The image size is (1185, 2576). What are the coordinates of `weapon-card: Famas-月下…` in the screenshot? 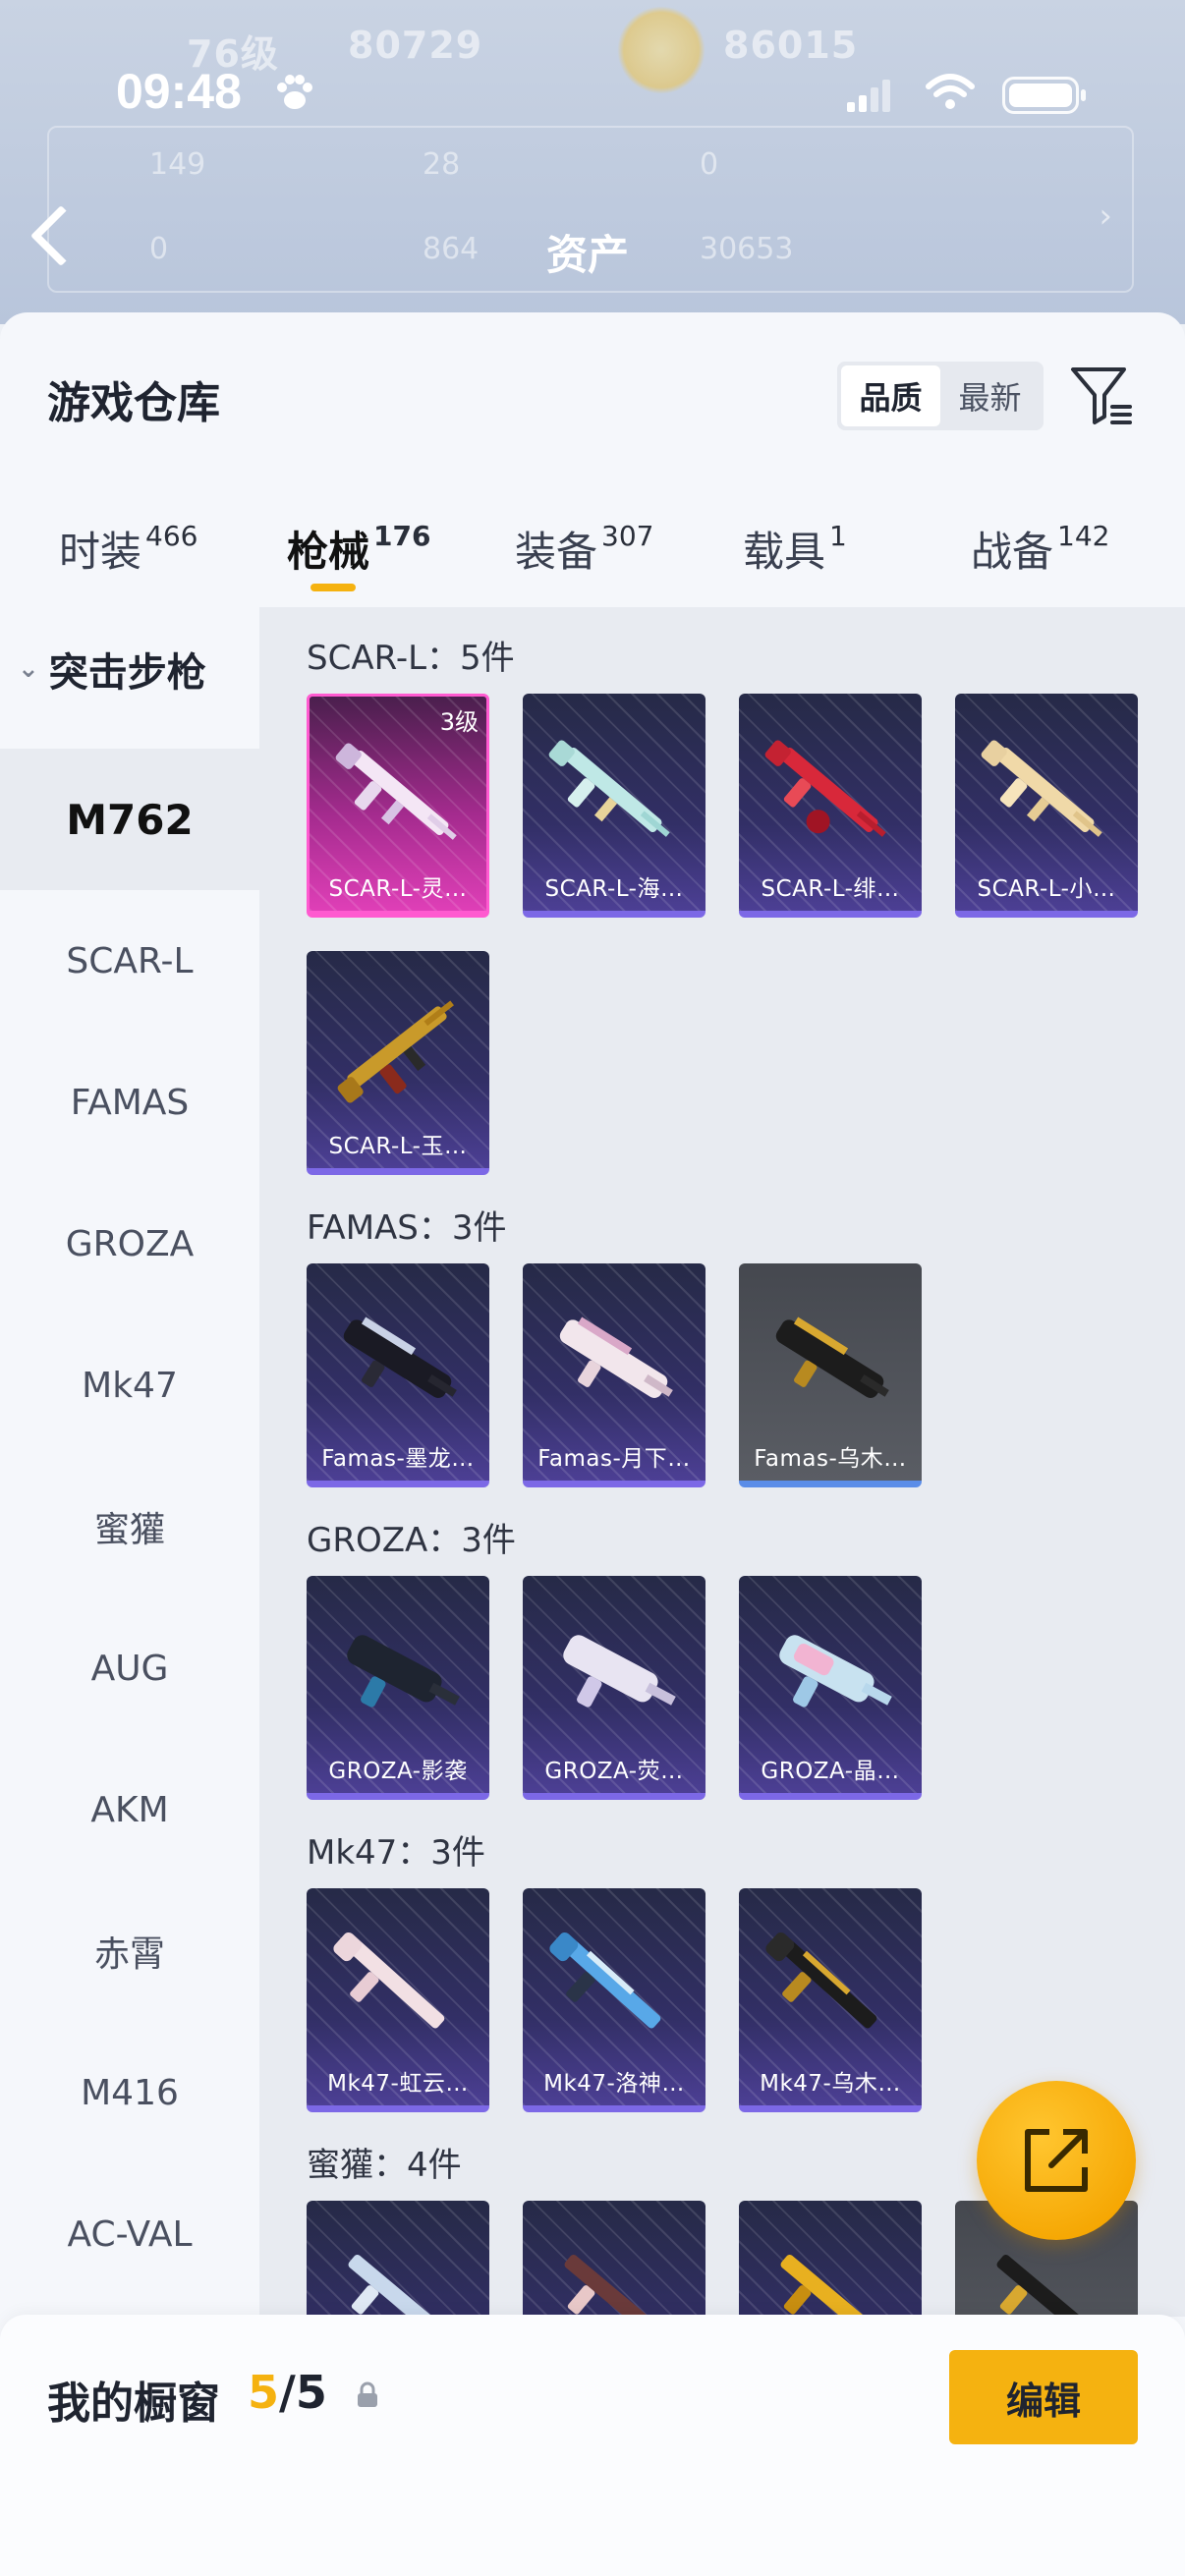 It's located at (614, 1375).